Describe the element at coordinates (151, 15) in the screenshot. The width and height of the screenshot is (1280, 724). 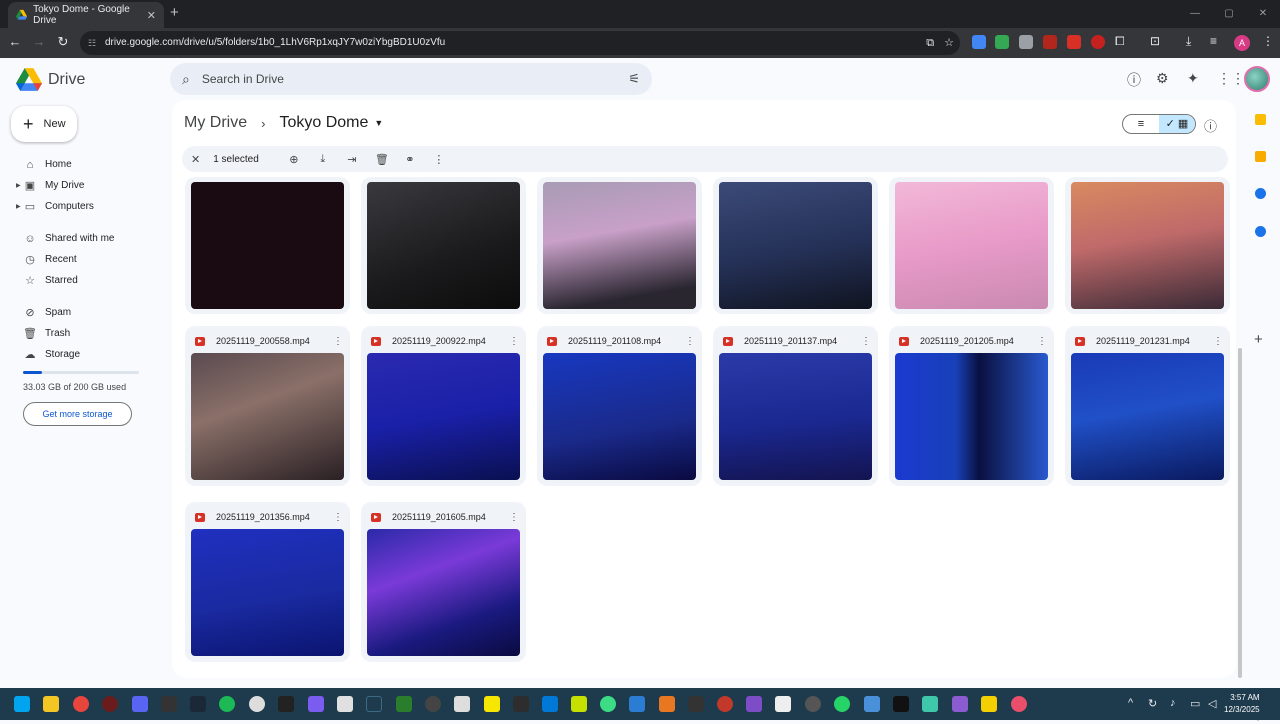
I see `tab-close-icon: ✕` at that location.